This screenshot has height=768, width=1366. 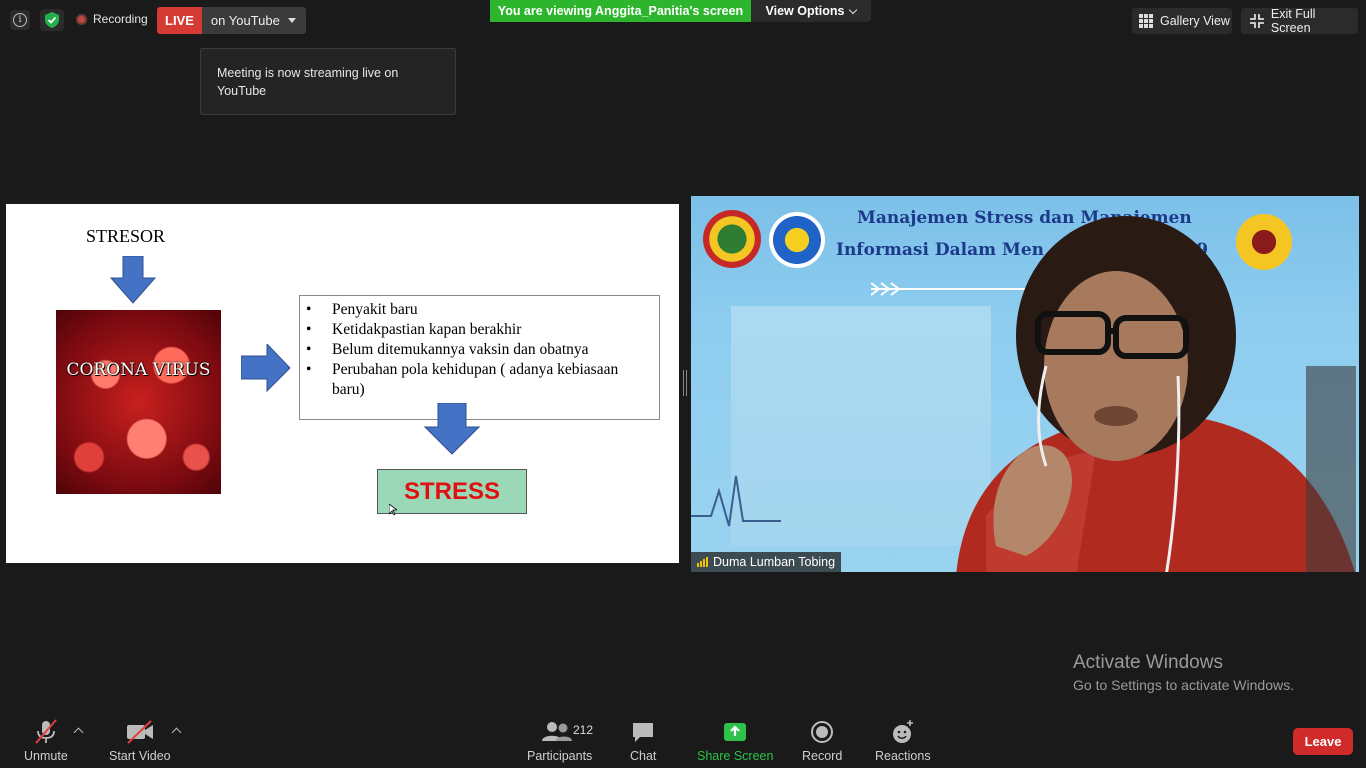 I want to click on speaker-video-feed, so click(x=1156, y=394).